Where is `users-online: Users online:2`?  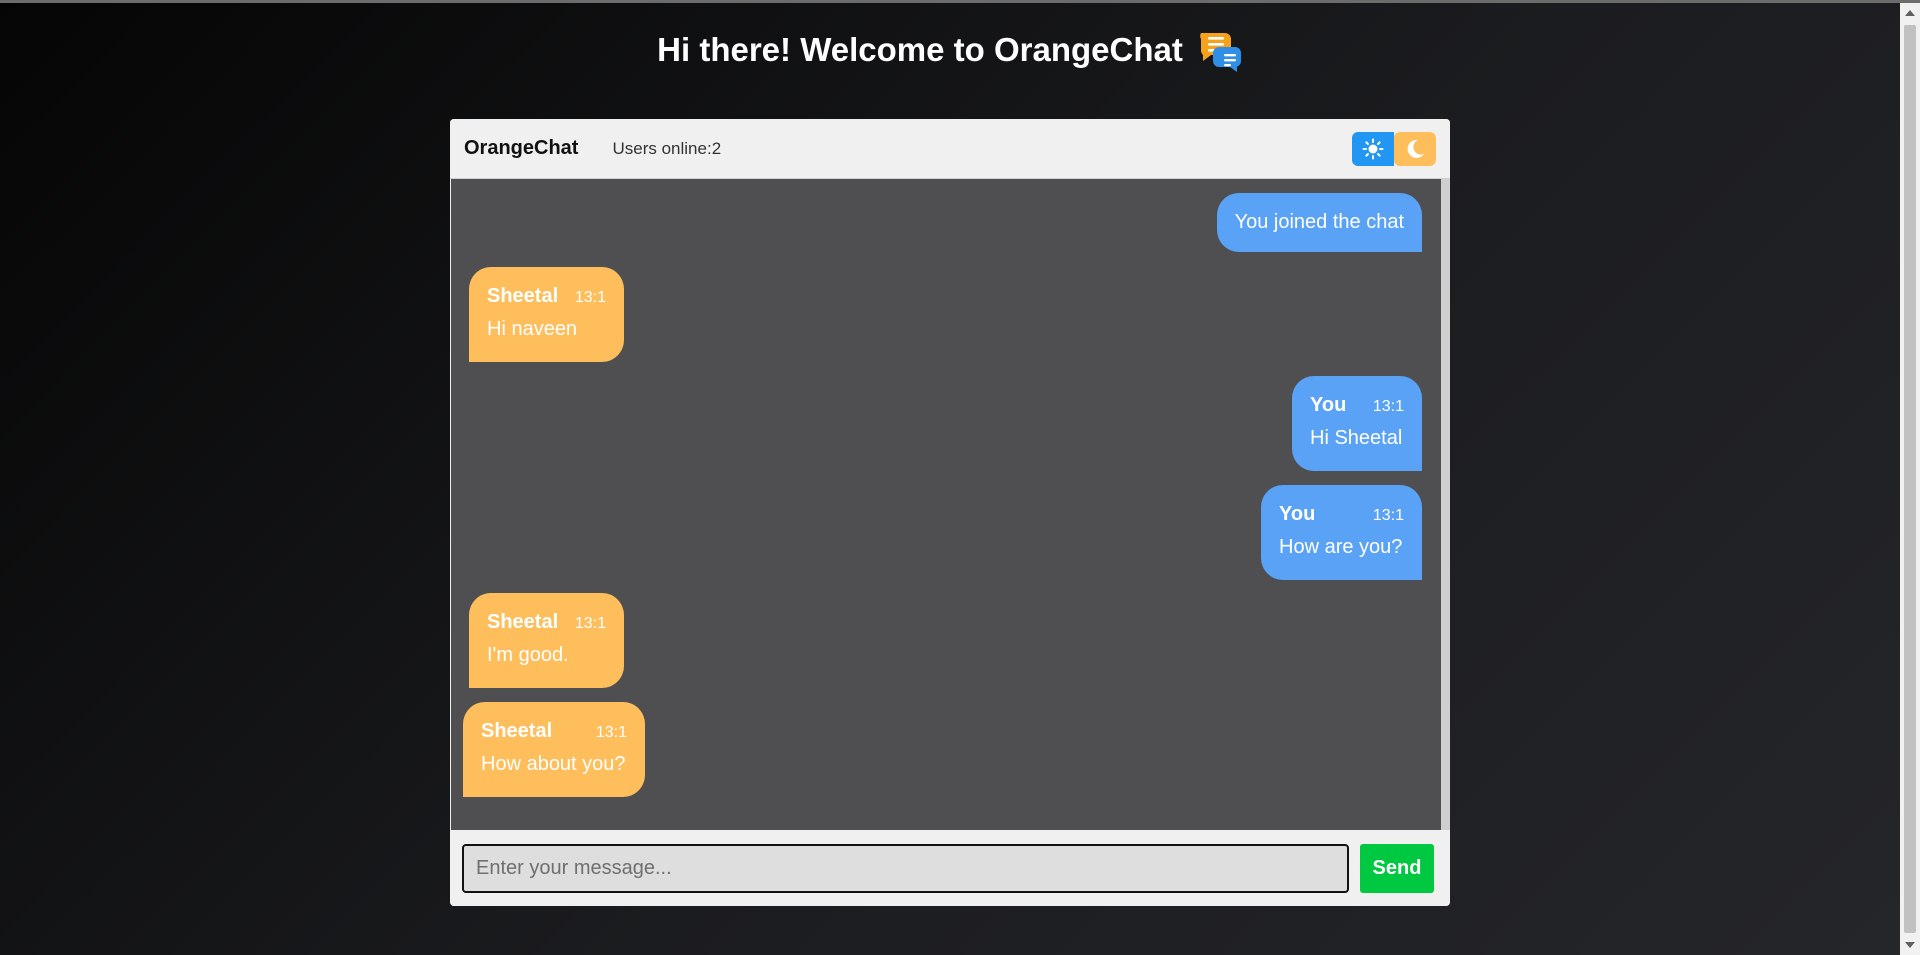
users-online: Users online:2 is located at coordinates (666, 149).